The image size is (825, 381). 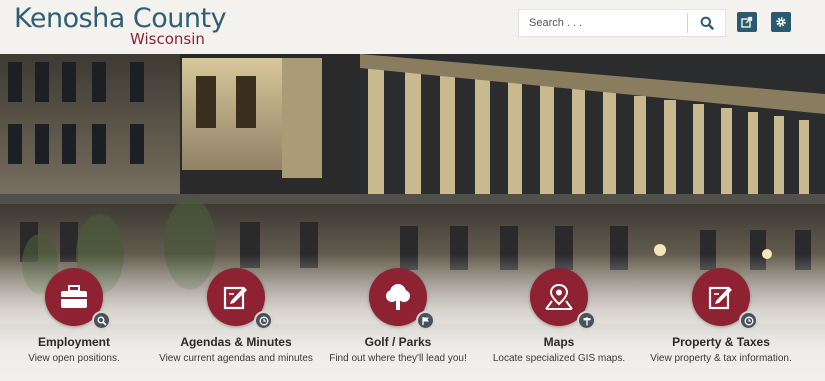 I want to click on share-icon, so click(x=747, y=22).